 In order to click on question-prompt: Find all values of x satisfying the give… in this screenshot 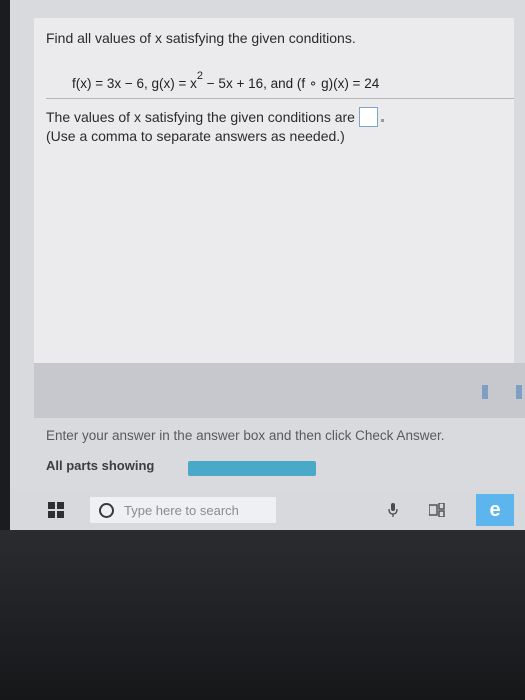, I will do `click(201, 38)`.